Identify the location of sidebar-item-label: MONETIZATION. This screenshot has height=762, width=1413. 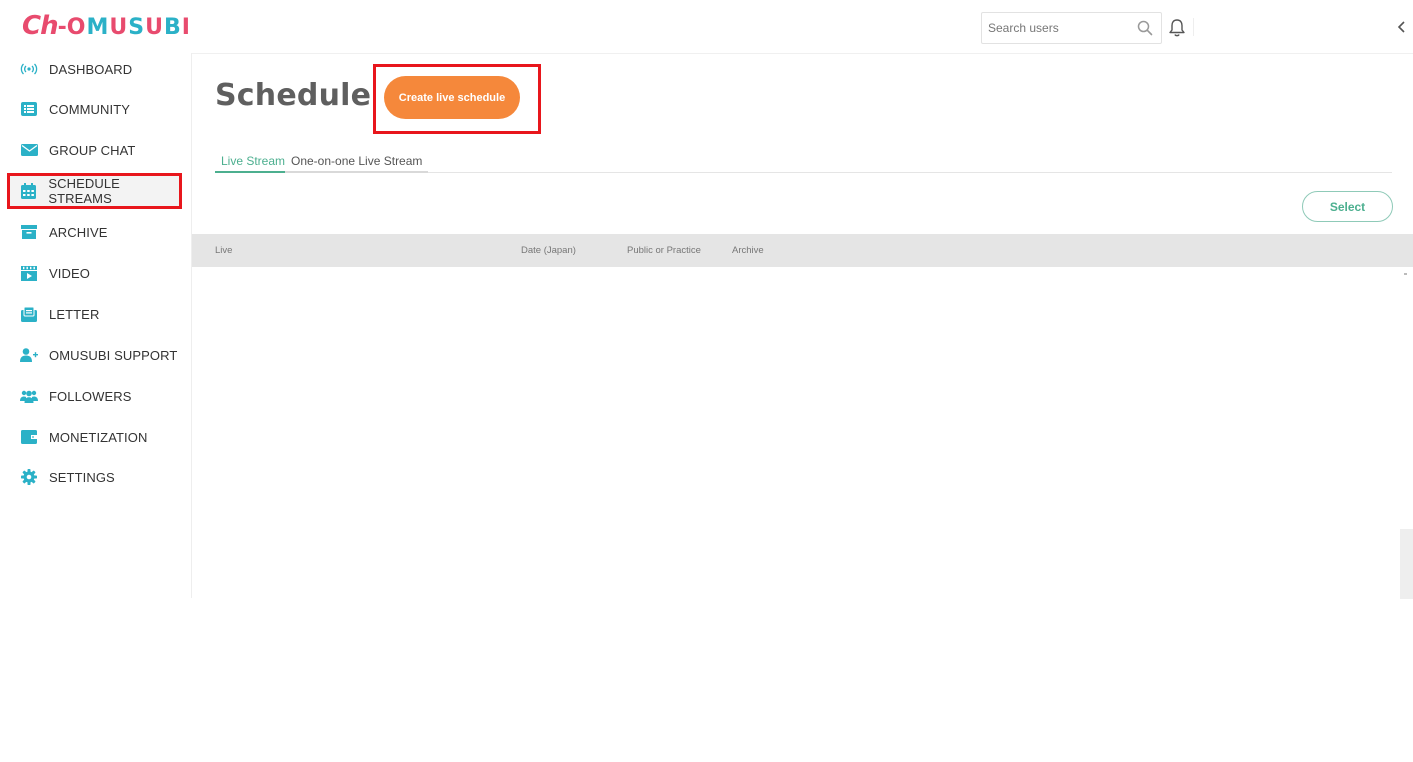
(98, 437).